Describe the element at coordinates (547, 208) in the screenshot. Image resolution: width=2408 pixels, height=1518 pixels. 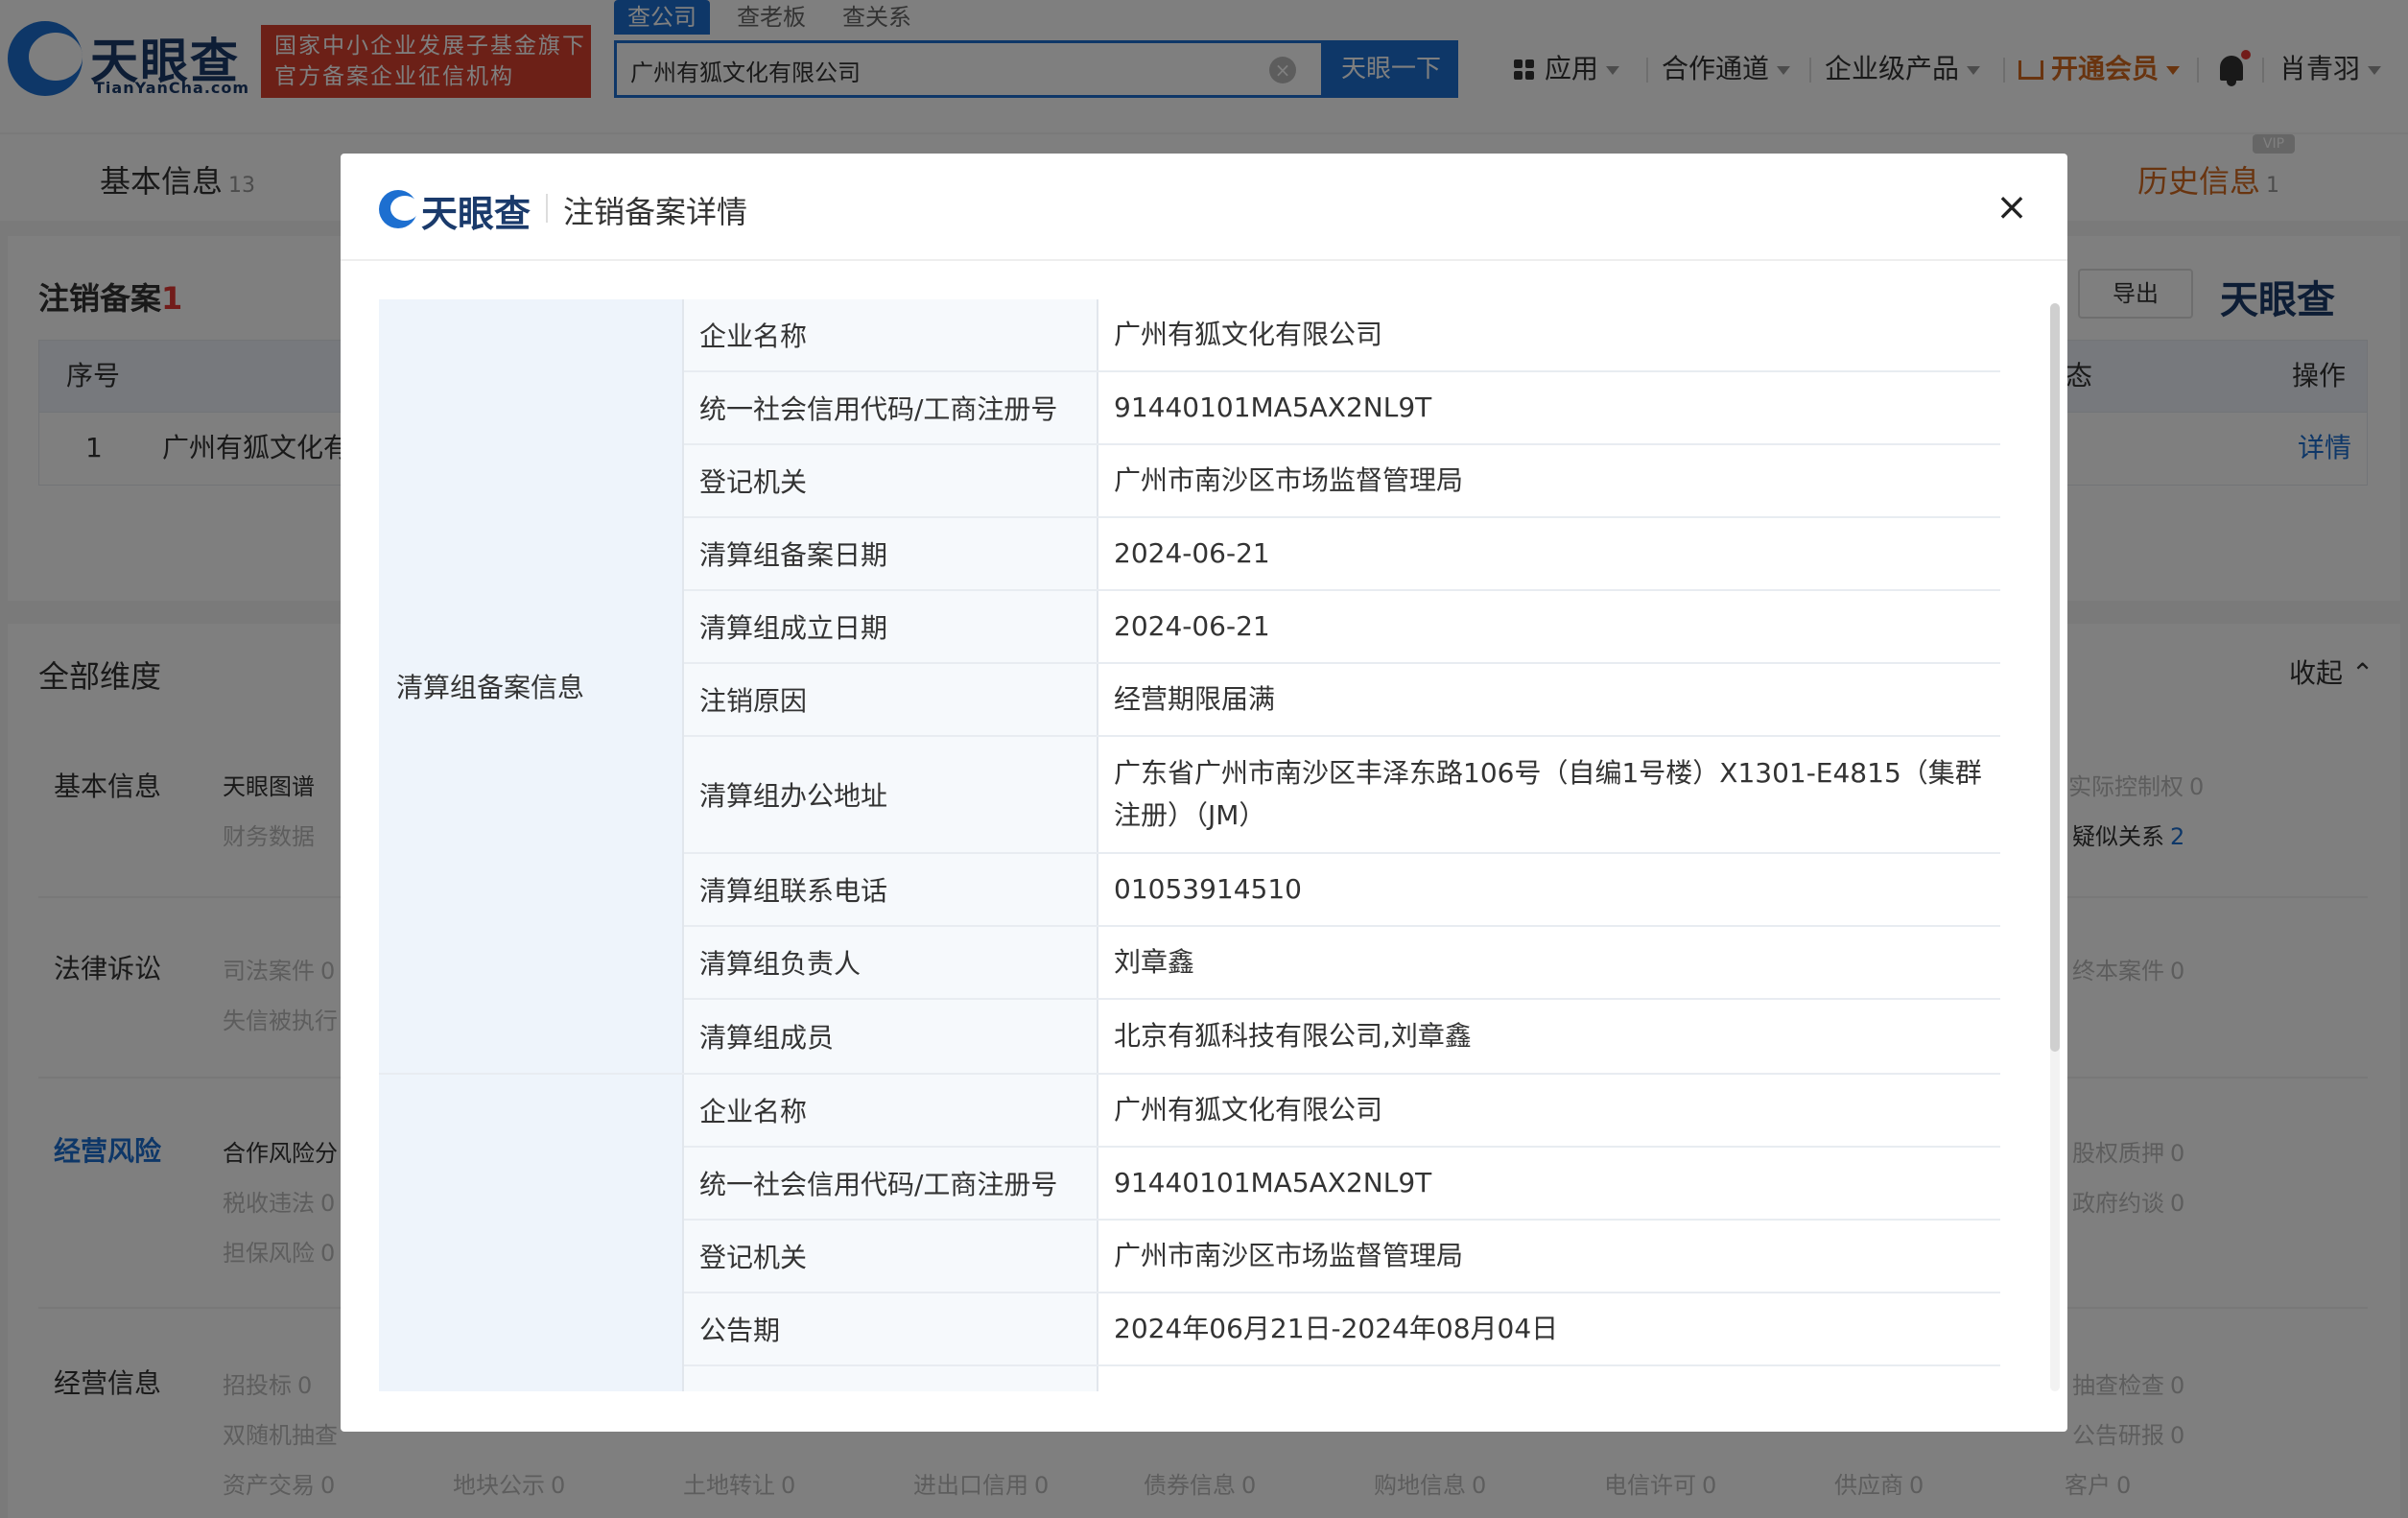
I see `header-divider` at that location.